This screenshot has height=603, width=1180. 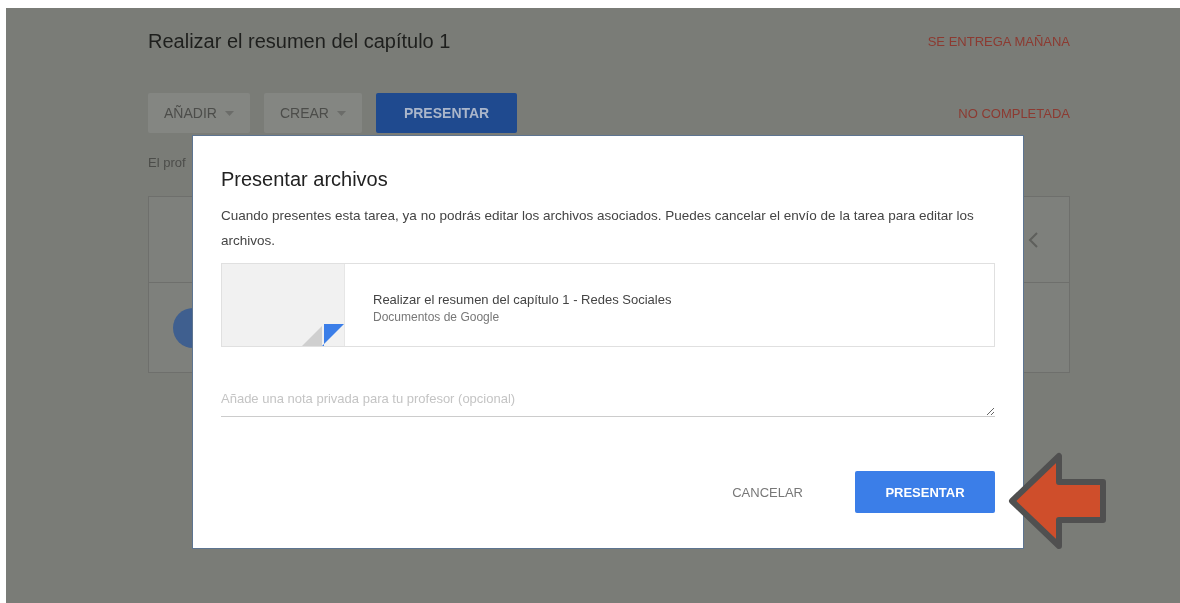 What do you see at coordinates (305, 179) in the screenshot?
I see `dialog-title: Presentar archivos` at bounding box center [305, 179].